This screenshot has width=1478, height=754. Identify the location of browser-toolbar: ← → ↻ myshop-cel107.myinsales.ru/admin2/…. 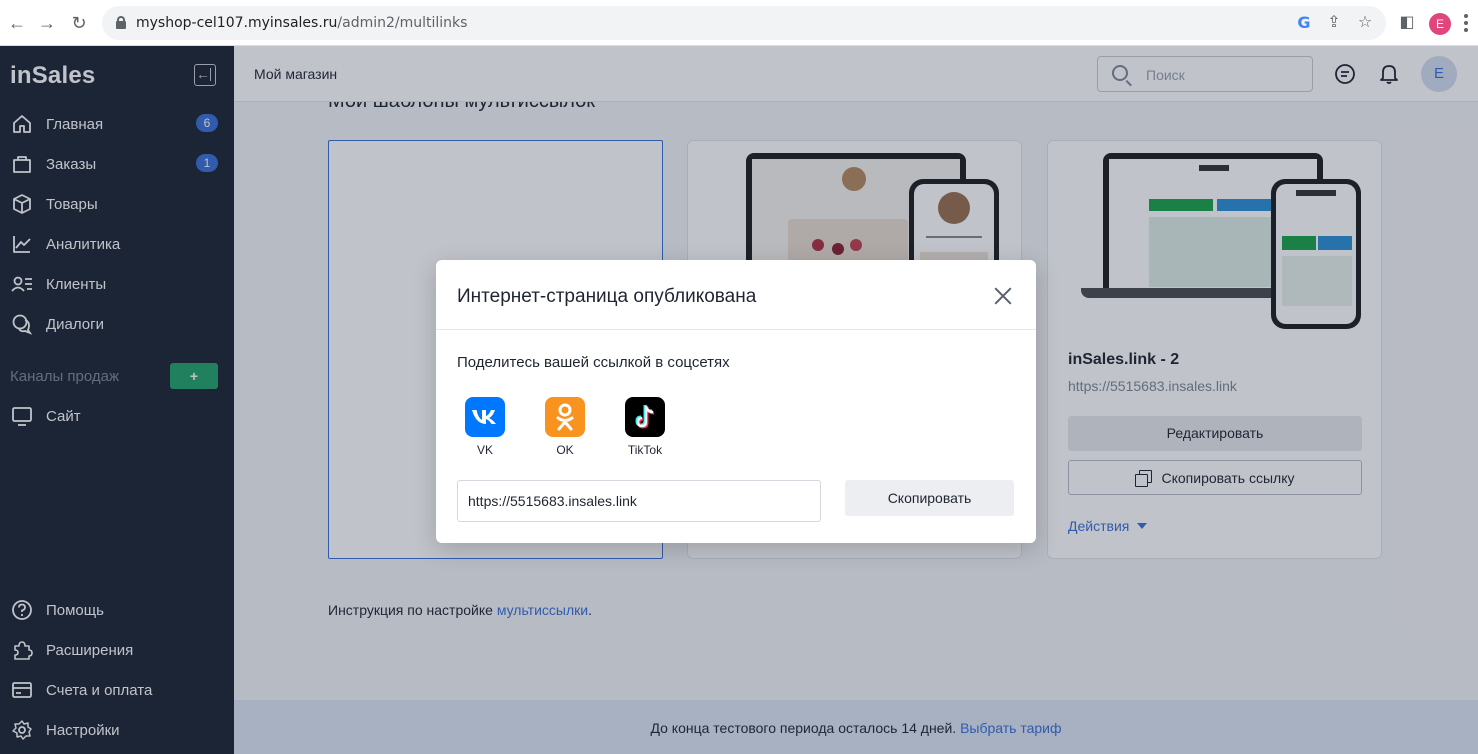
(739, 23).